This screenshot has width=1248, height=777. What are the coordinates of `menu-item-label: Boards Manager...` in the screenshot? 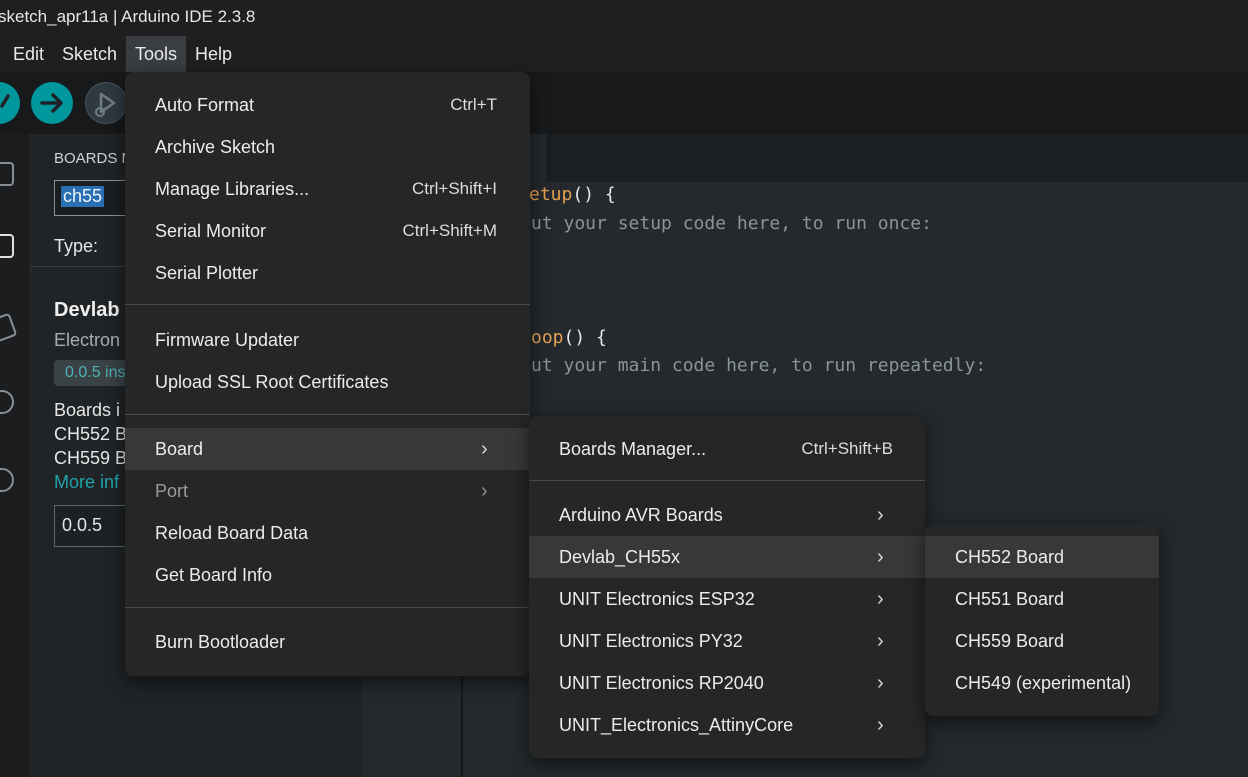 It's located at (633, 449).